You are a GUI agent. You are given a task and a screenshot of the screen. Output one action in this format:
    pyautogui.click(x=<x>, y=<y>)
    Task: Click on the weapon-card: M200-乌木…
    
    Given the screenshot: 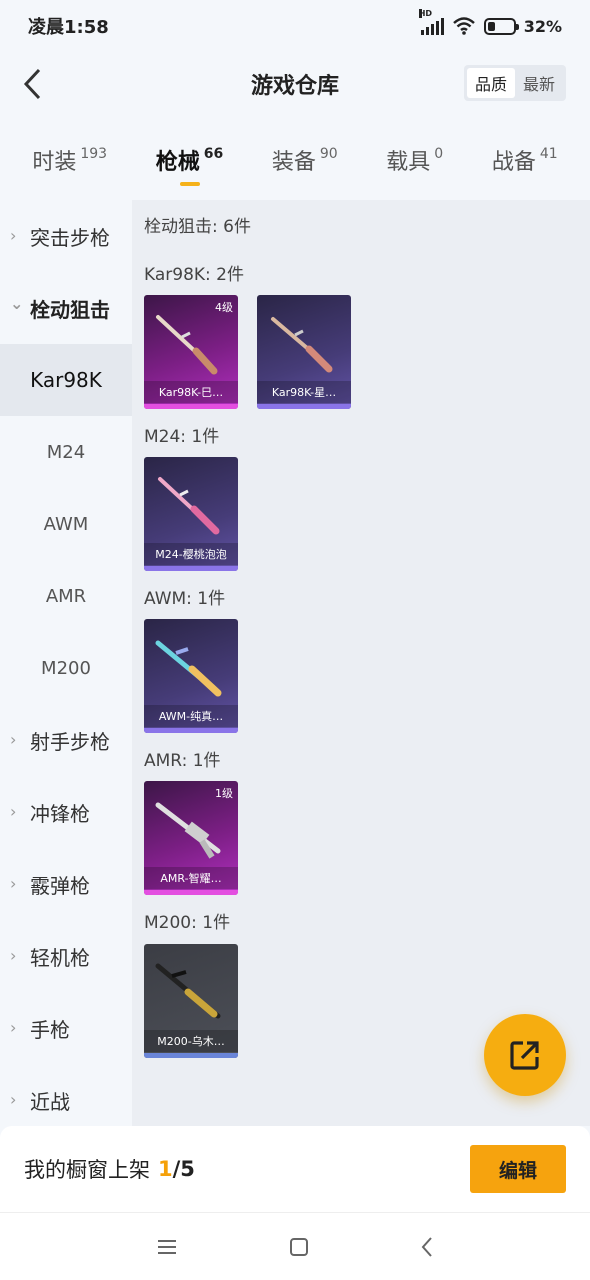 What is the action you would take?
    pyautogui.click(x=191, y=1001)
    